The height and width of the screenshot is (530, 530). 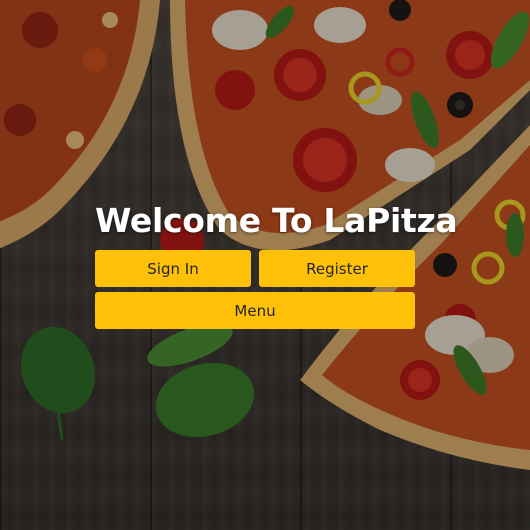 What do you see at coordinates (337, 268) in the screenshot?
I see `register-button: Register` at bounding box center [337, 268].